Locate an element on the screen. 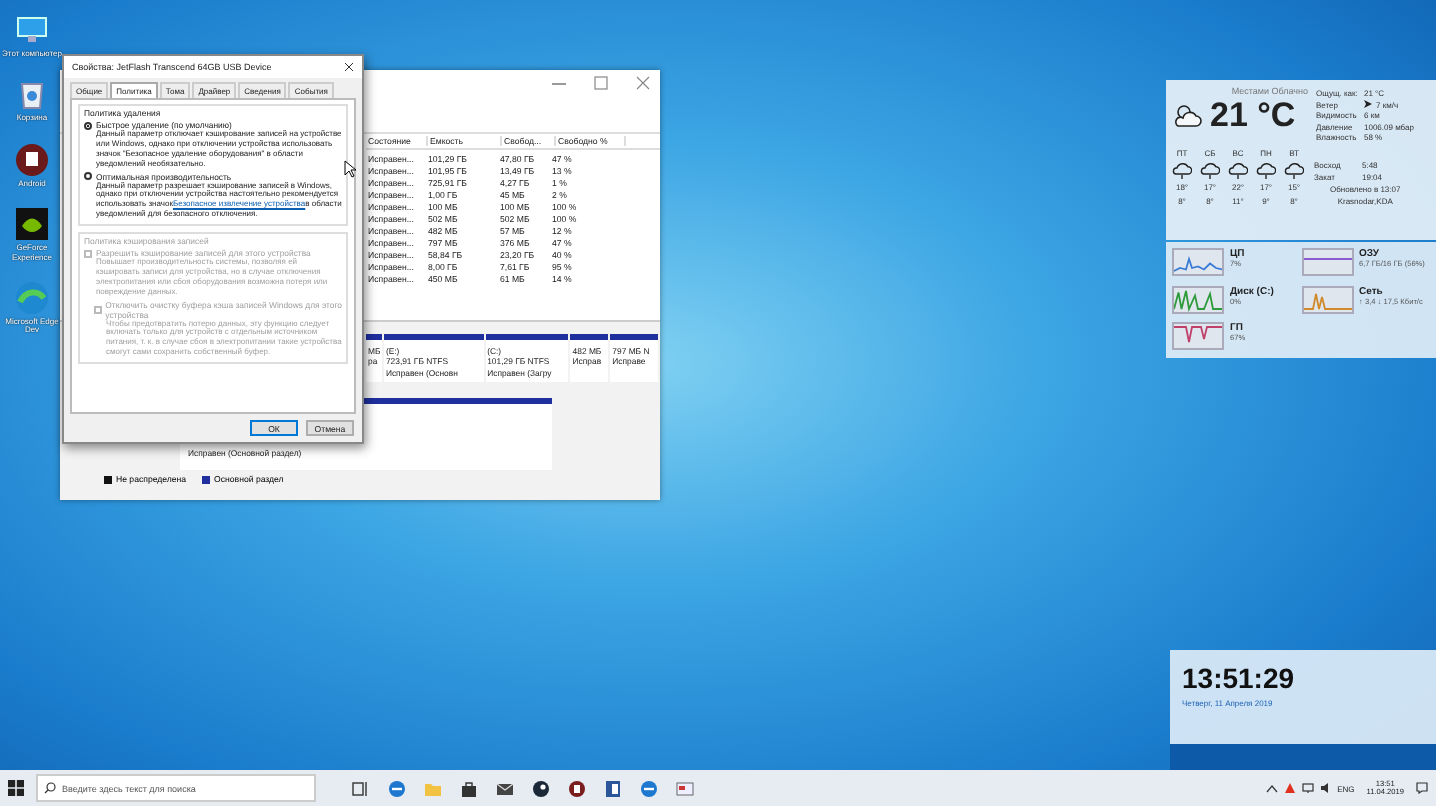  speaker-icon is located at coordinates (1325, 788).